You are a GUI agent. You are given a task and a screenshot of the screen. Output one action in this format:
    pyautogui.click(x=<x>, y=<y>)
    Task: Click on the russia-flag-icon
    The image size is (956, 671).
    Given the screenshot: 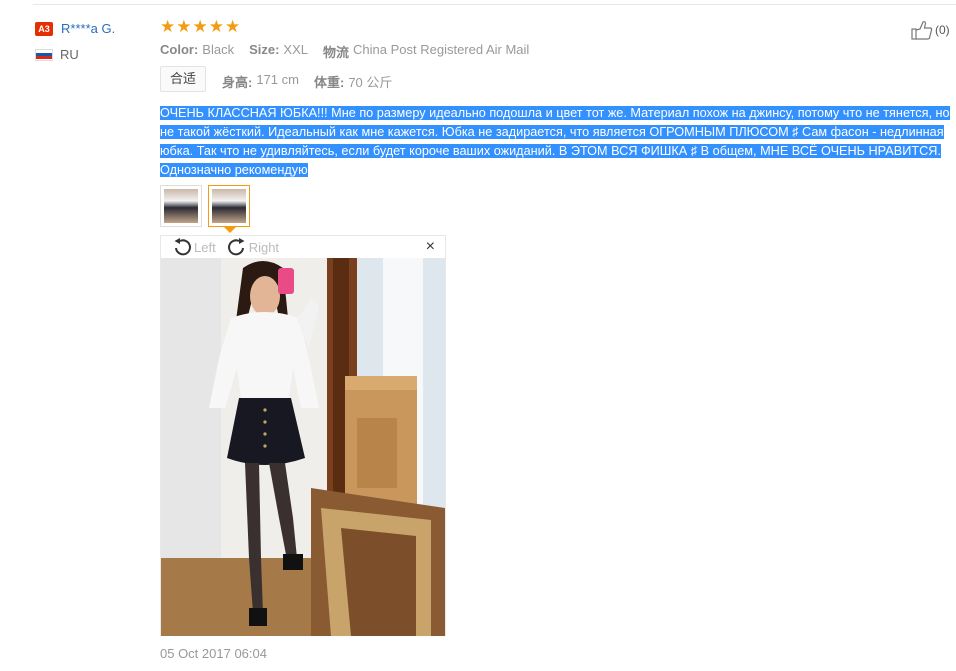 What is the action you would take?
    pyautogui.click(x=44, y=54)
    